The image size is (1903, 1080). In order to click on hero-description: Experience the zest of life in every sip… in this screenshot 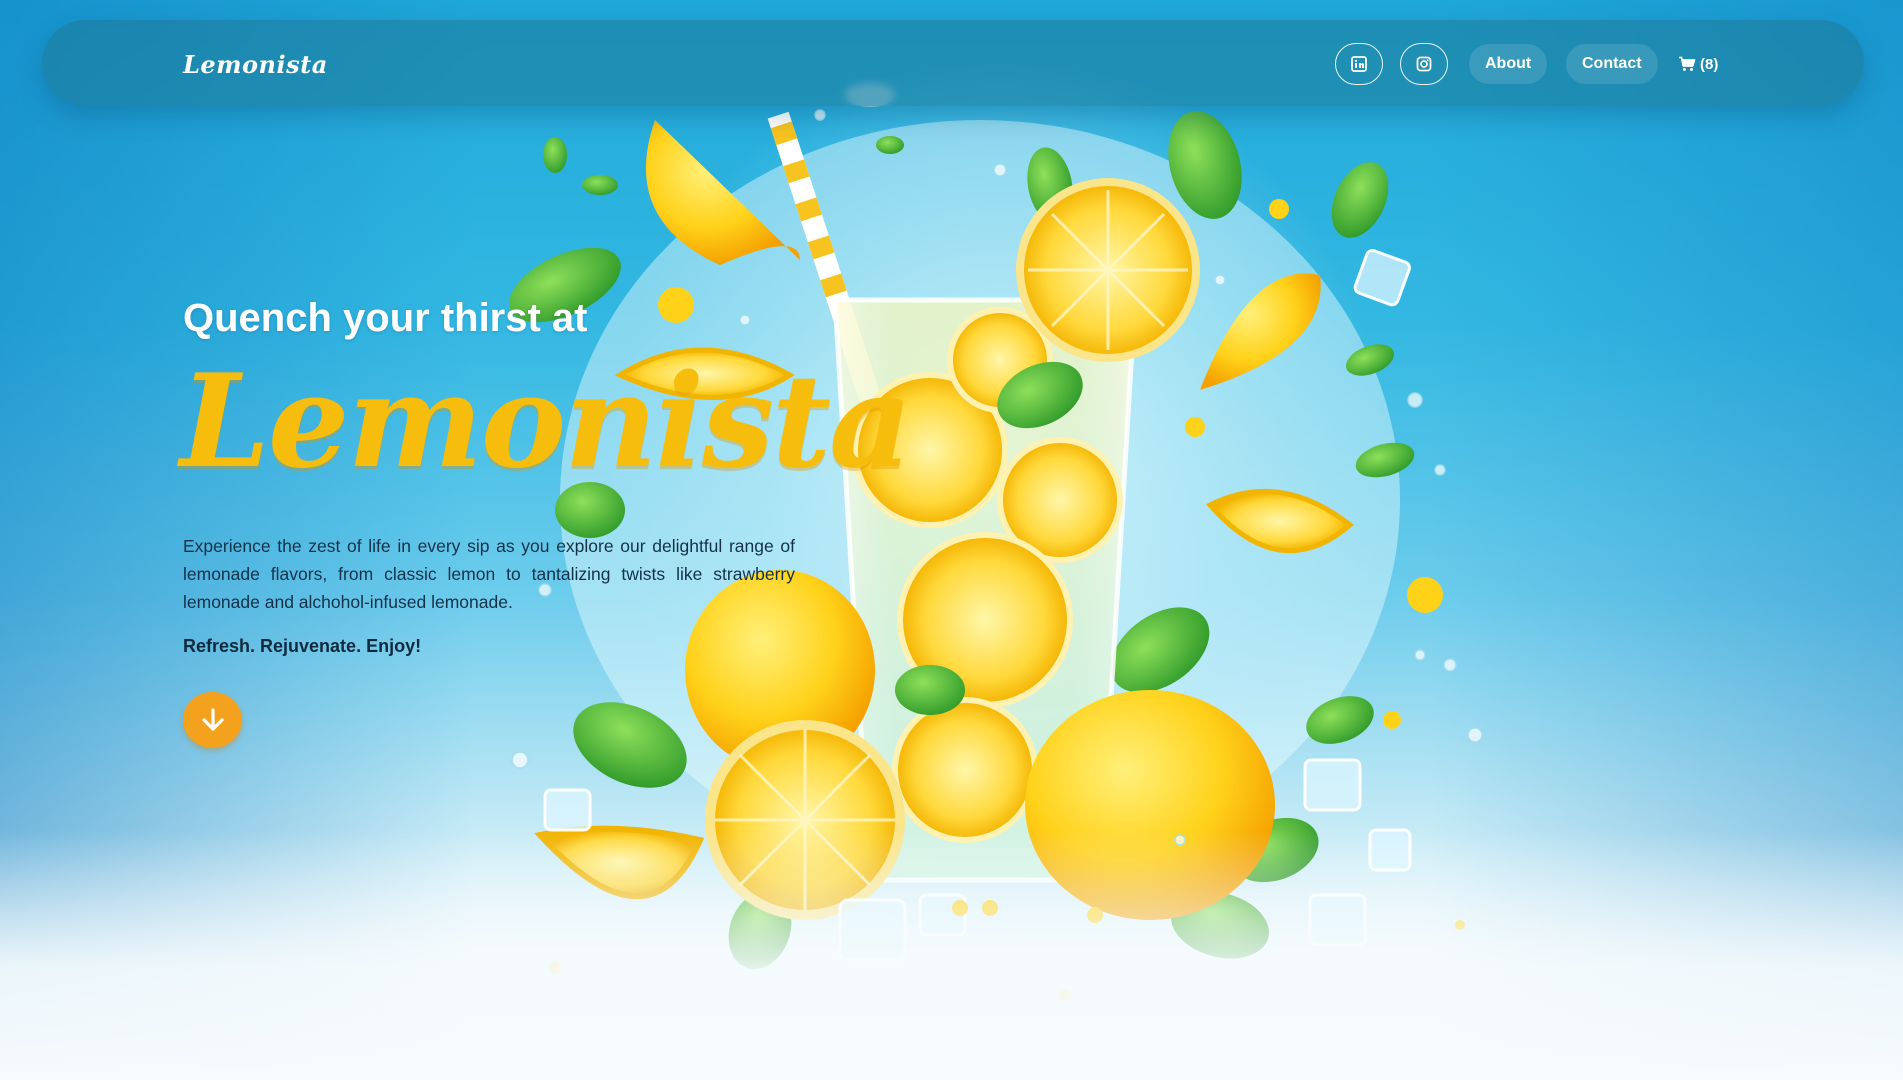, I will do `click(489, 574)`.